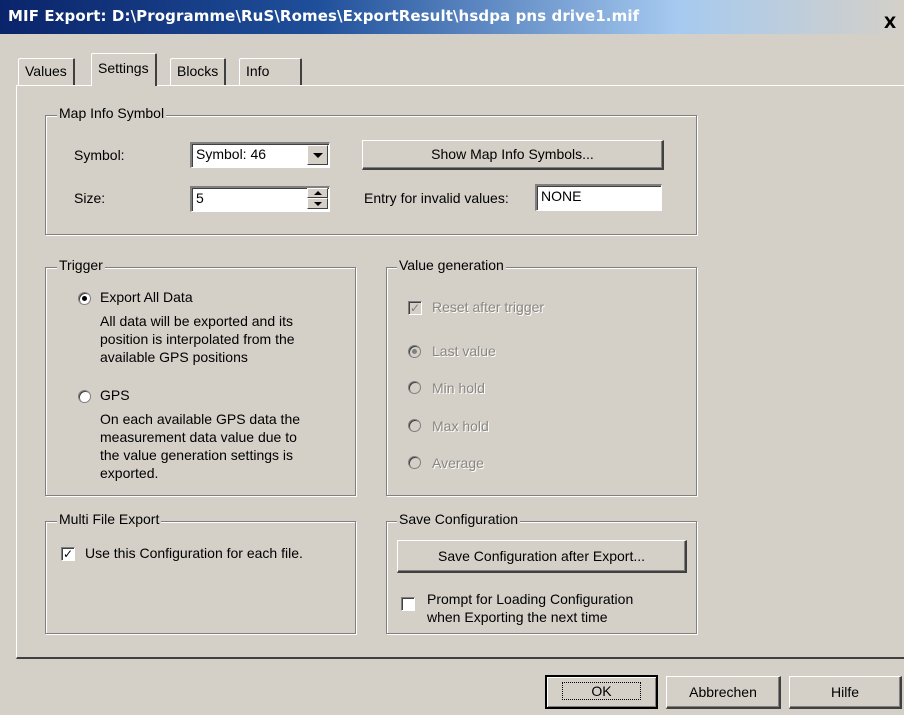 The width and height of the screenshot is (904, 715). I want to click on average-label: Average, so click(458, 463).